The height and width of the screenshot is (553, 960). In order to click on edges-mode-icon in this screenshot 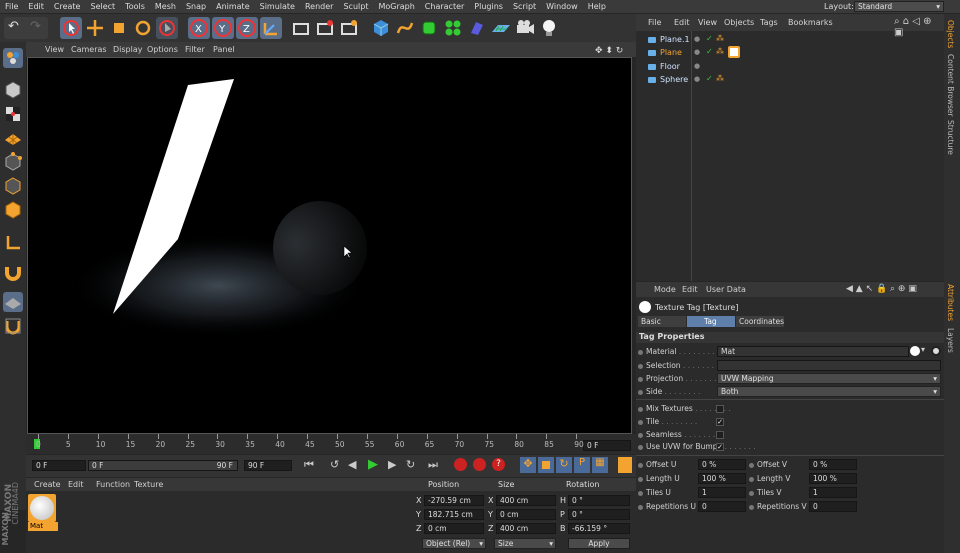, I will do `click(13, 186)`.